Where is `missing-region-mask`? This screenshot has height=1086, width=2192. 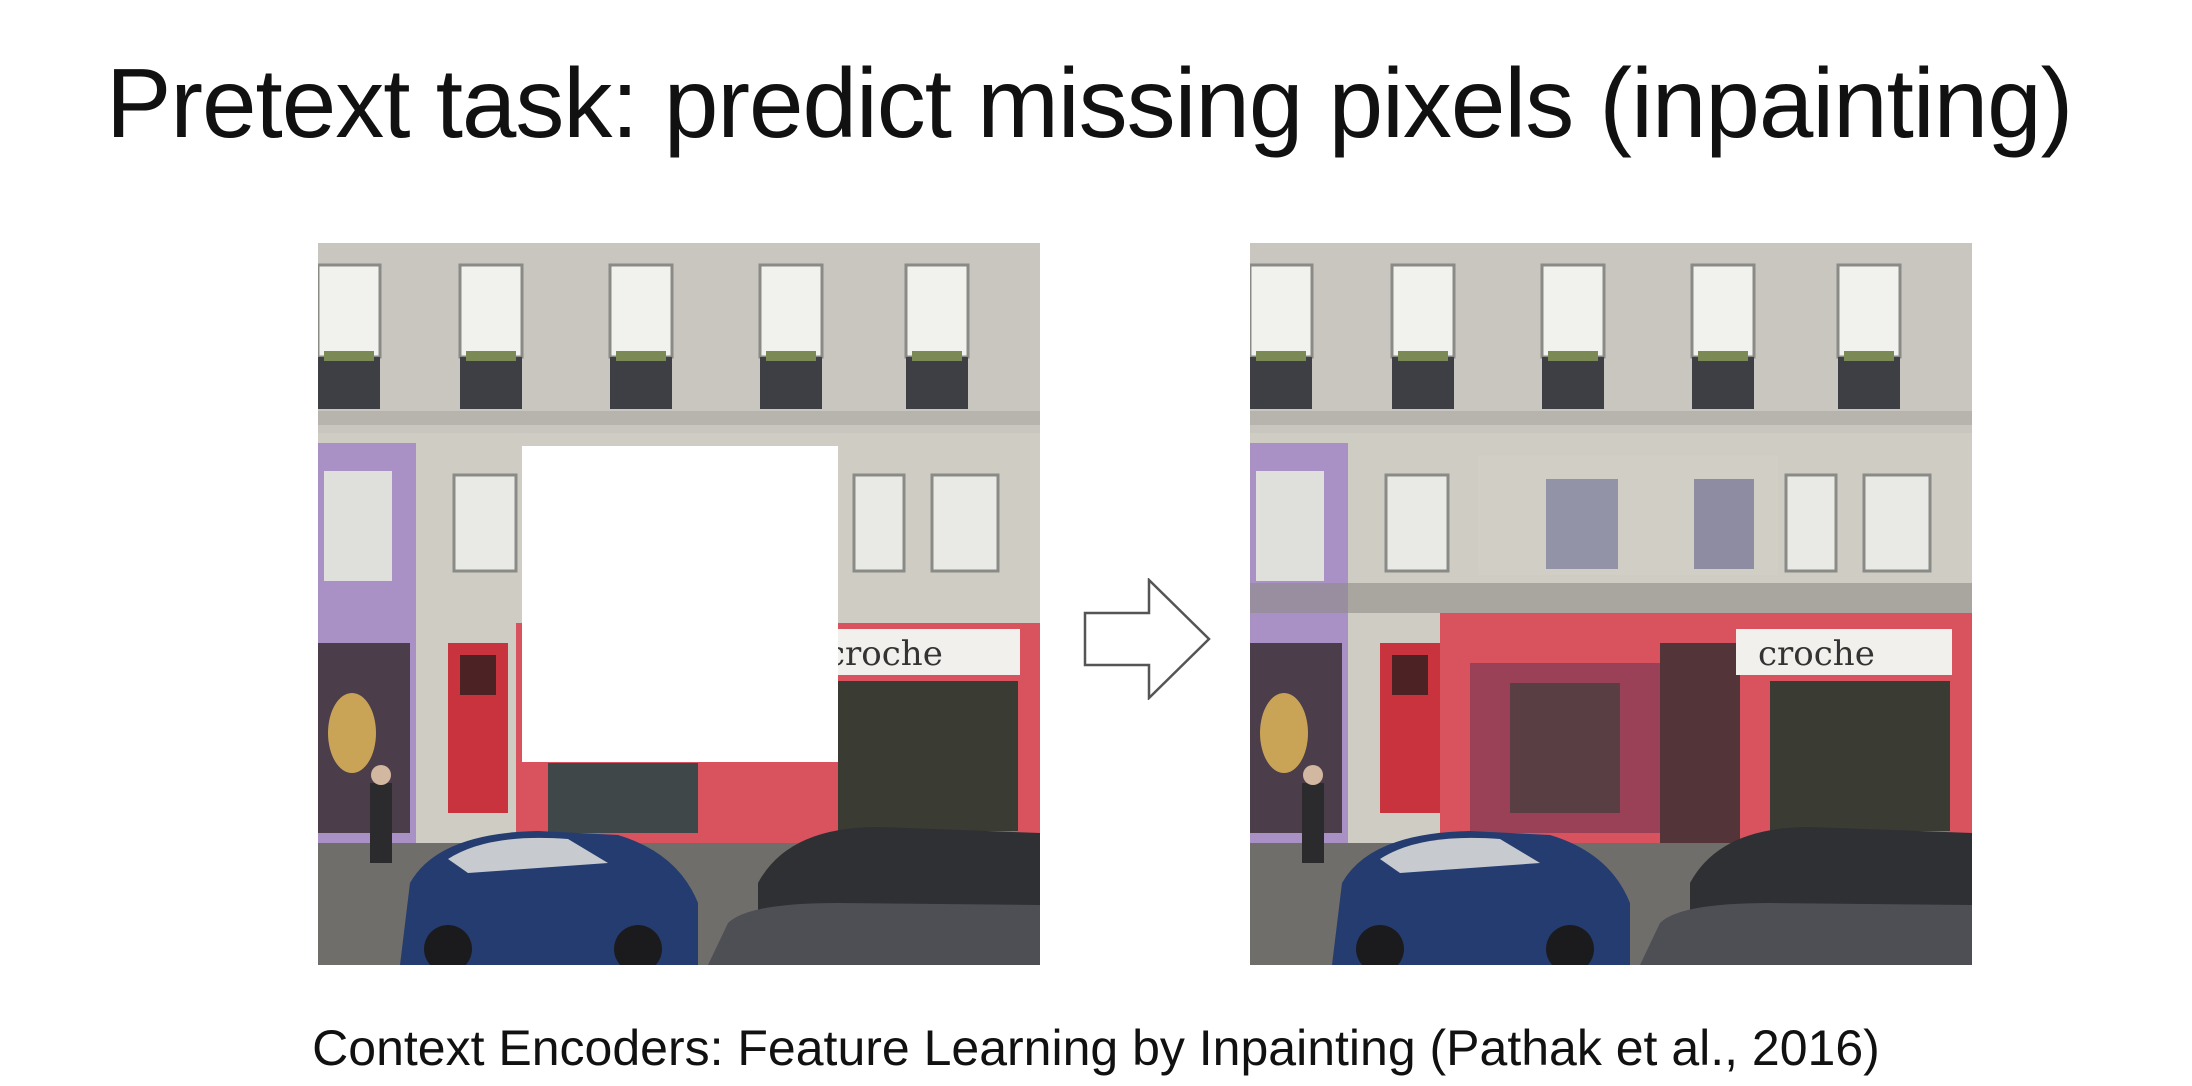 missing-region-mask is located at coordinates (680, 604).